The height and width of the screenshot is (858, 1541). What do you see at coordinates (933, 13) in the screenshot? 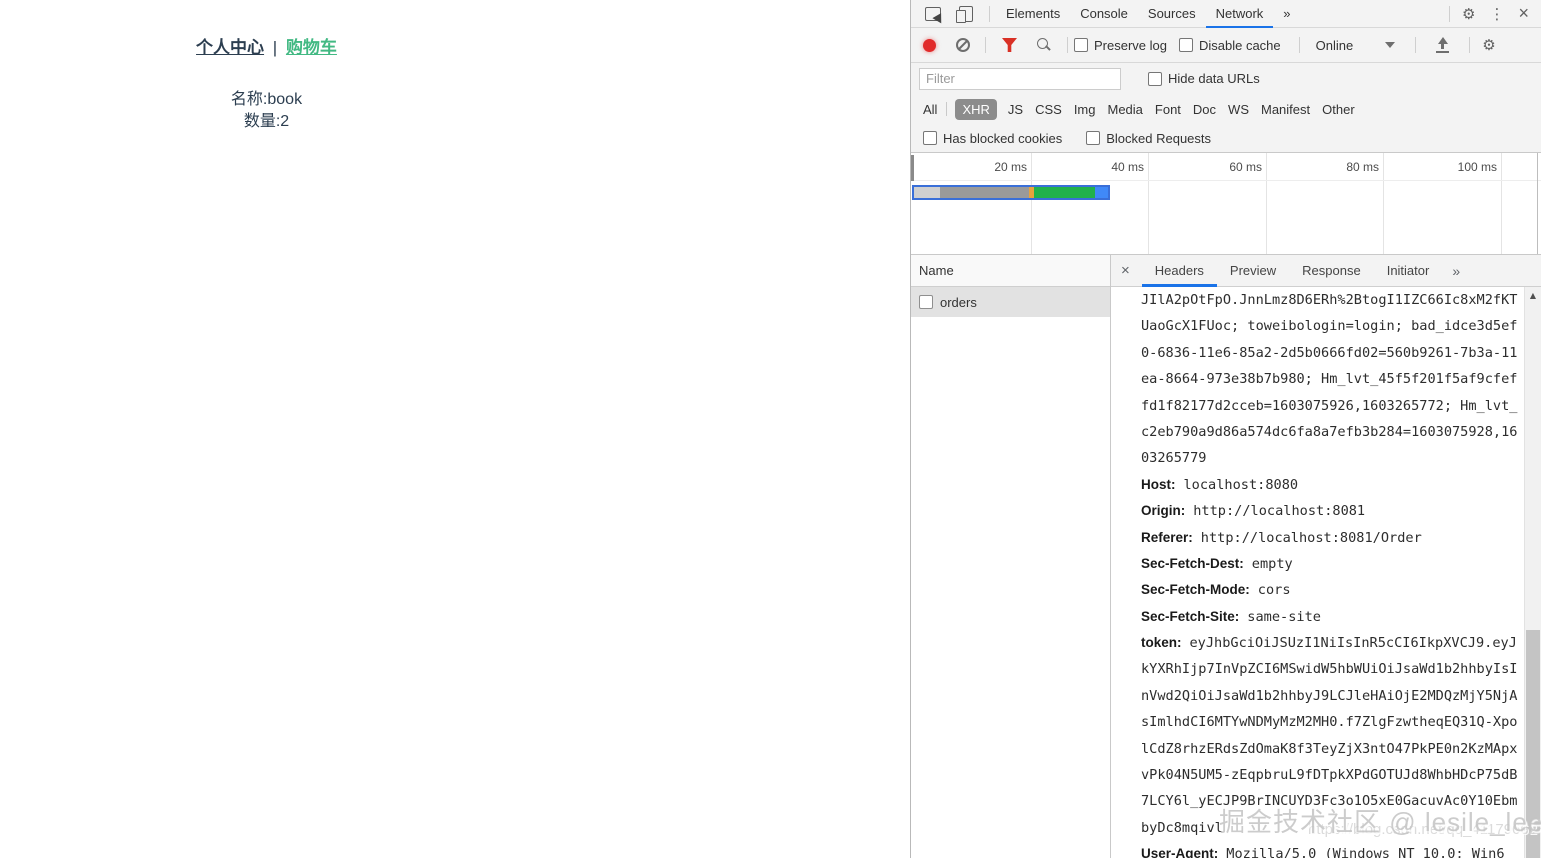
I see `inspect-element-icon` at bounding box center [933, 13].